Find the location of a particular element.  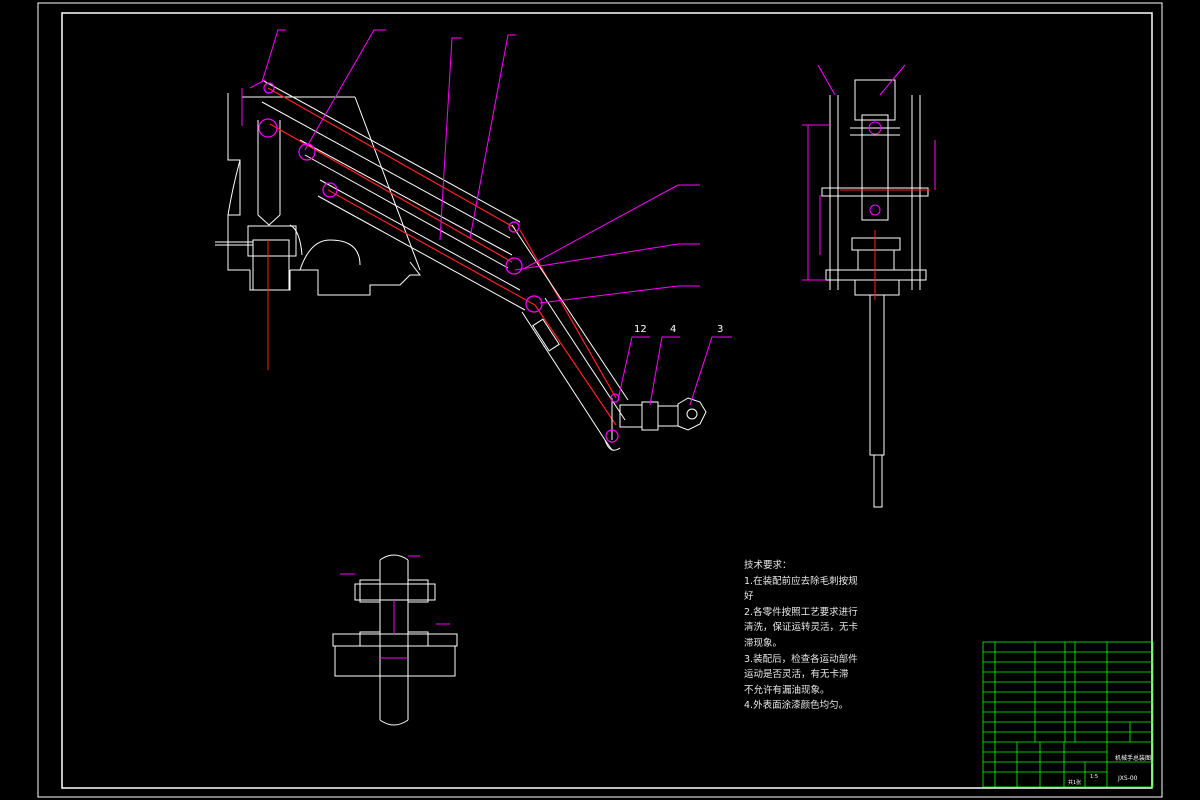

drawing-title: 机械手总装图 is located at coordinates (1133, 758).